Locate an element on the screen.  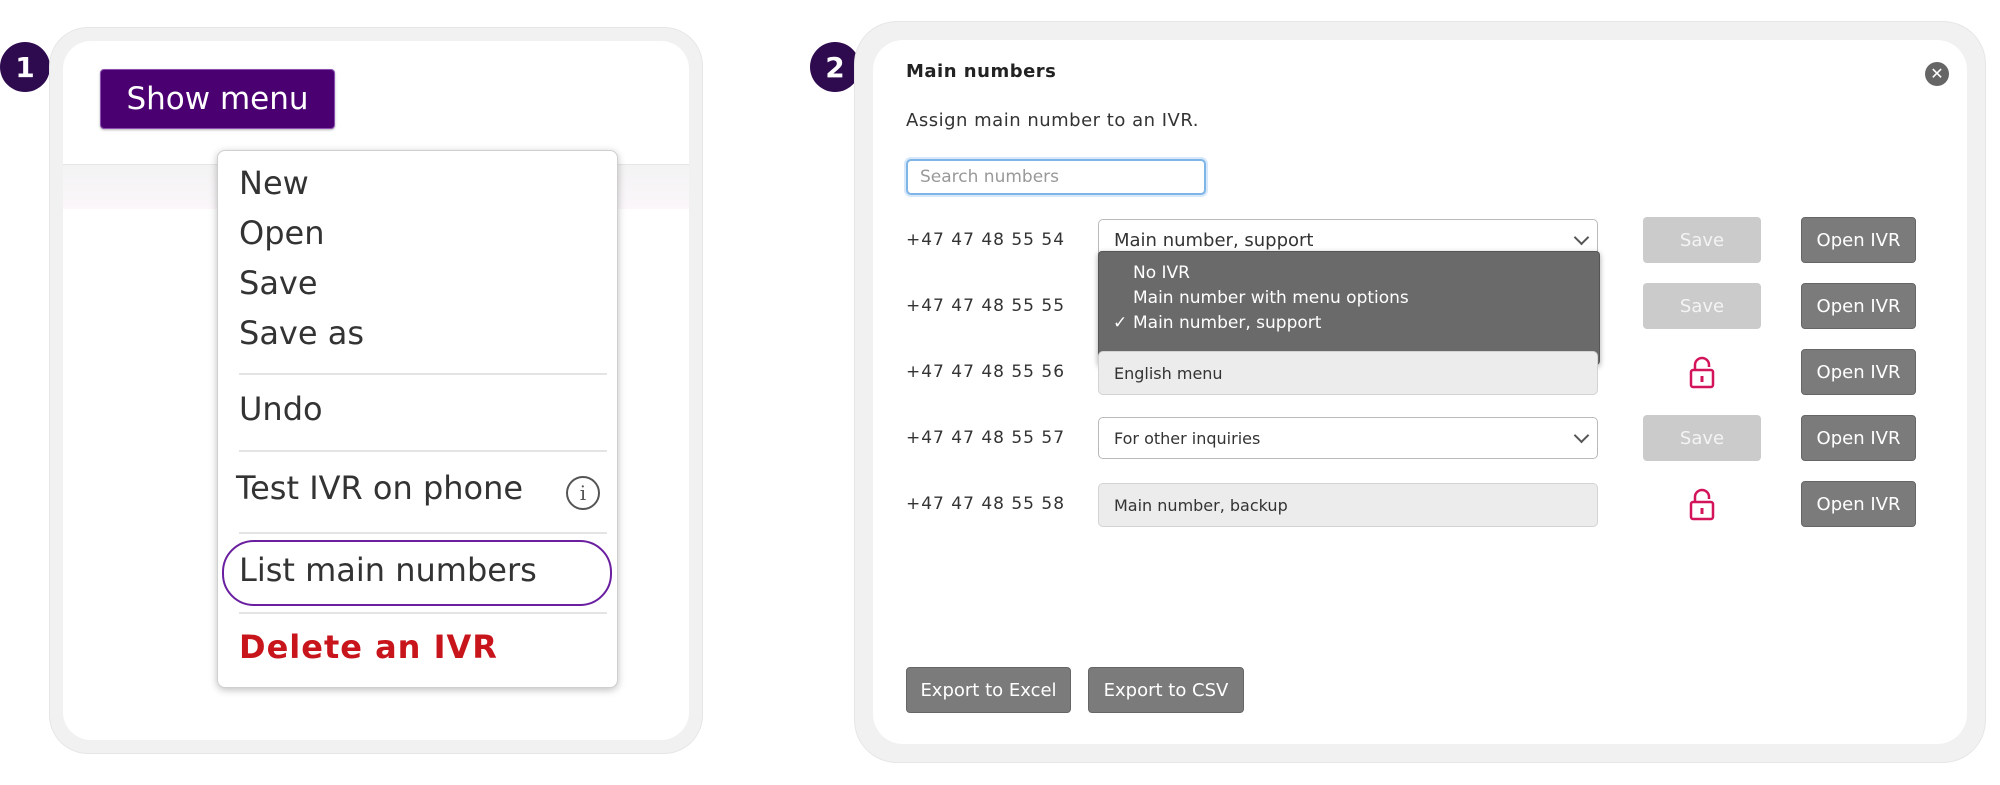
dialog-subtitle: Assign main number to an IVR. is located at coordinates (1052, 120).